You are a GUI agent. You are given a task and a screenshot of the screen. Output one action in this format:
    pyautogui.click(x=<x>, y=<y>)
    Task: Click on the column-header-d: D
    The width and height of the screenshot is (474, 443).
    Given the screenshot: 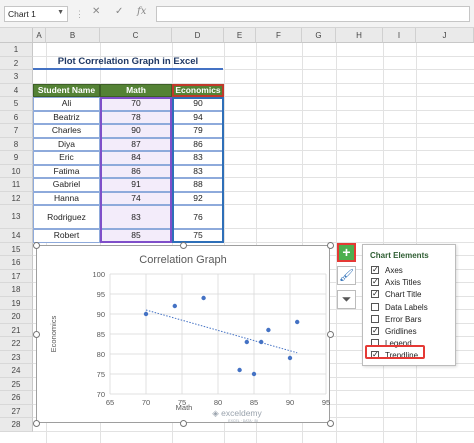 What is the action you would take?
    pyautogui.click(x=198, y=35)
    